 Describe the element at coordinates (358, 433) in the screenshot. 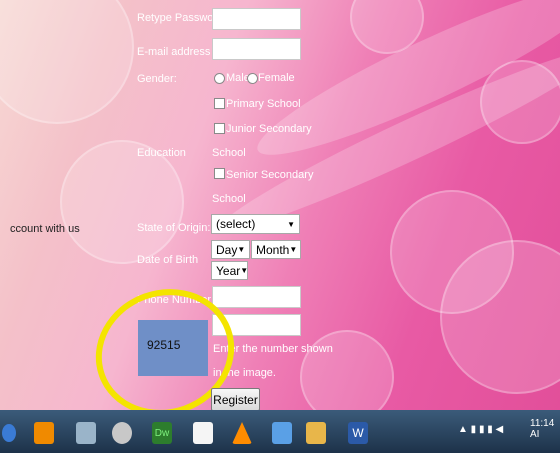

I see `word-icon: W` at that location.